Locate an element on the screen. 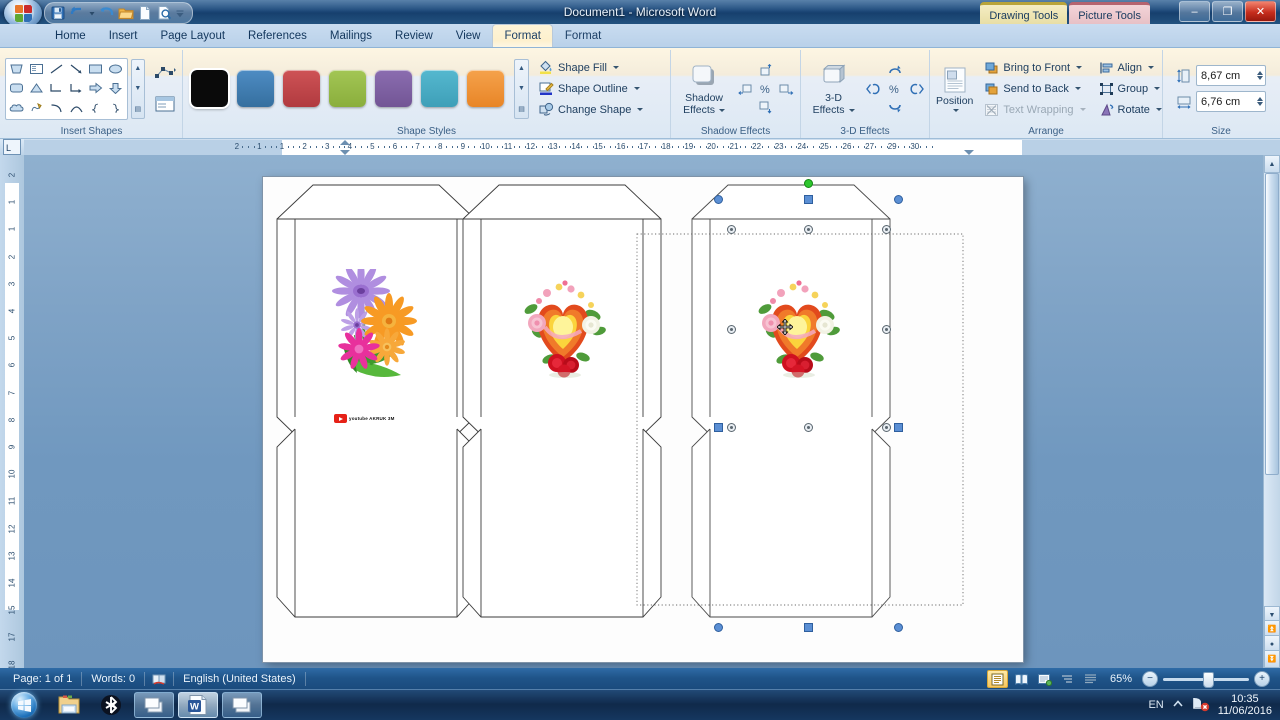  shape-styles-scroll: ▲ ▼ ▤ is located at coordinates (521, 88).